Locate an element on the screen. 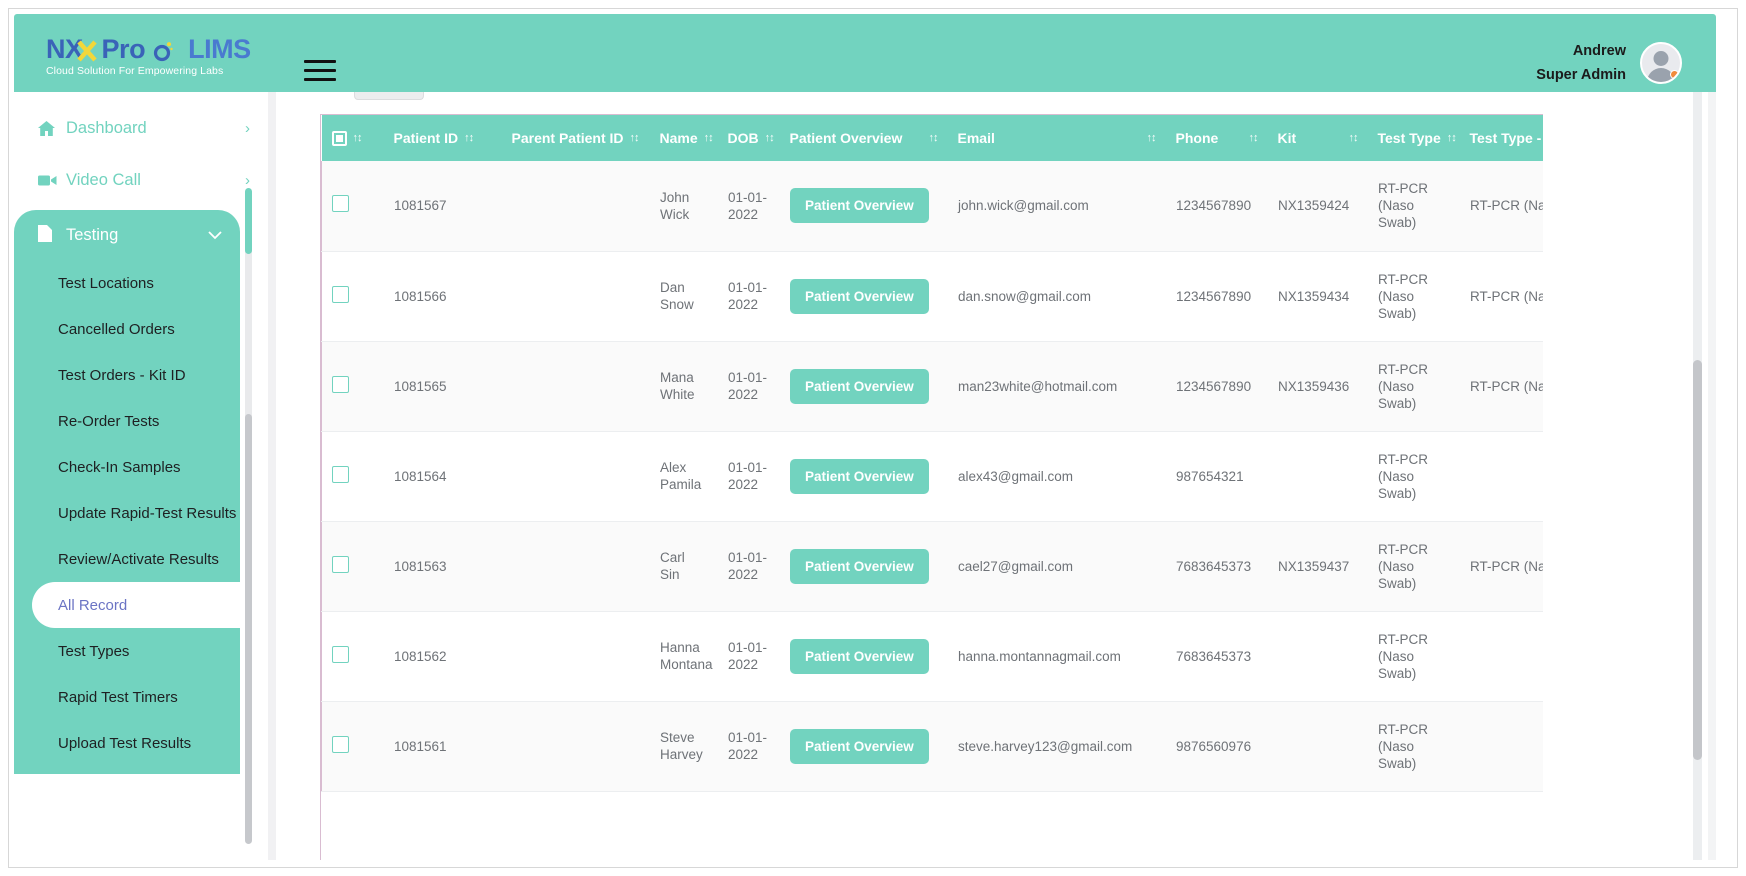 This screenshot has width=1746, height=876. sidebar-item-test-types: Test Types is located at coordinates (127, 651).